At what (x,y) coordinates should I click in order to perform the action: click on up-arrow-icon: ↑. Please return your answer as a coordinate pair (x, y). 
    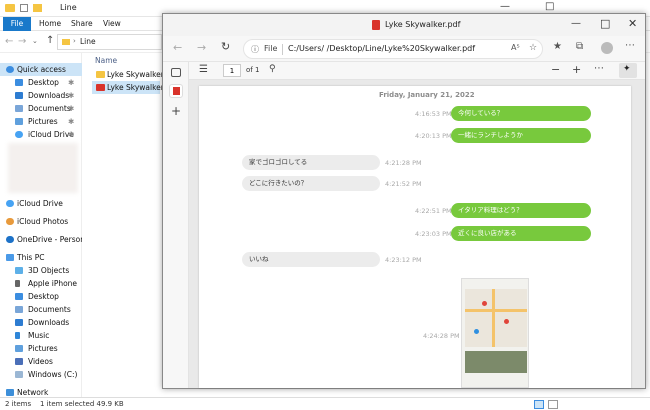
    Looking at the image, I should click on (50, 40).